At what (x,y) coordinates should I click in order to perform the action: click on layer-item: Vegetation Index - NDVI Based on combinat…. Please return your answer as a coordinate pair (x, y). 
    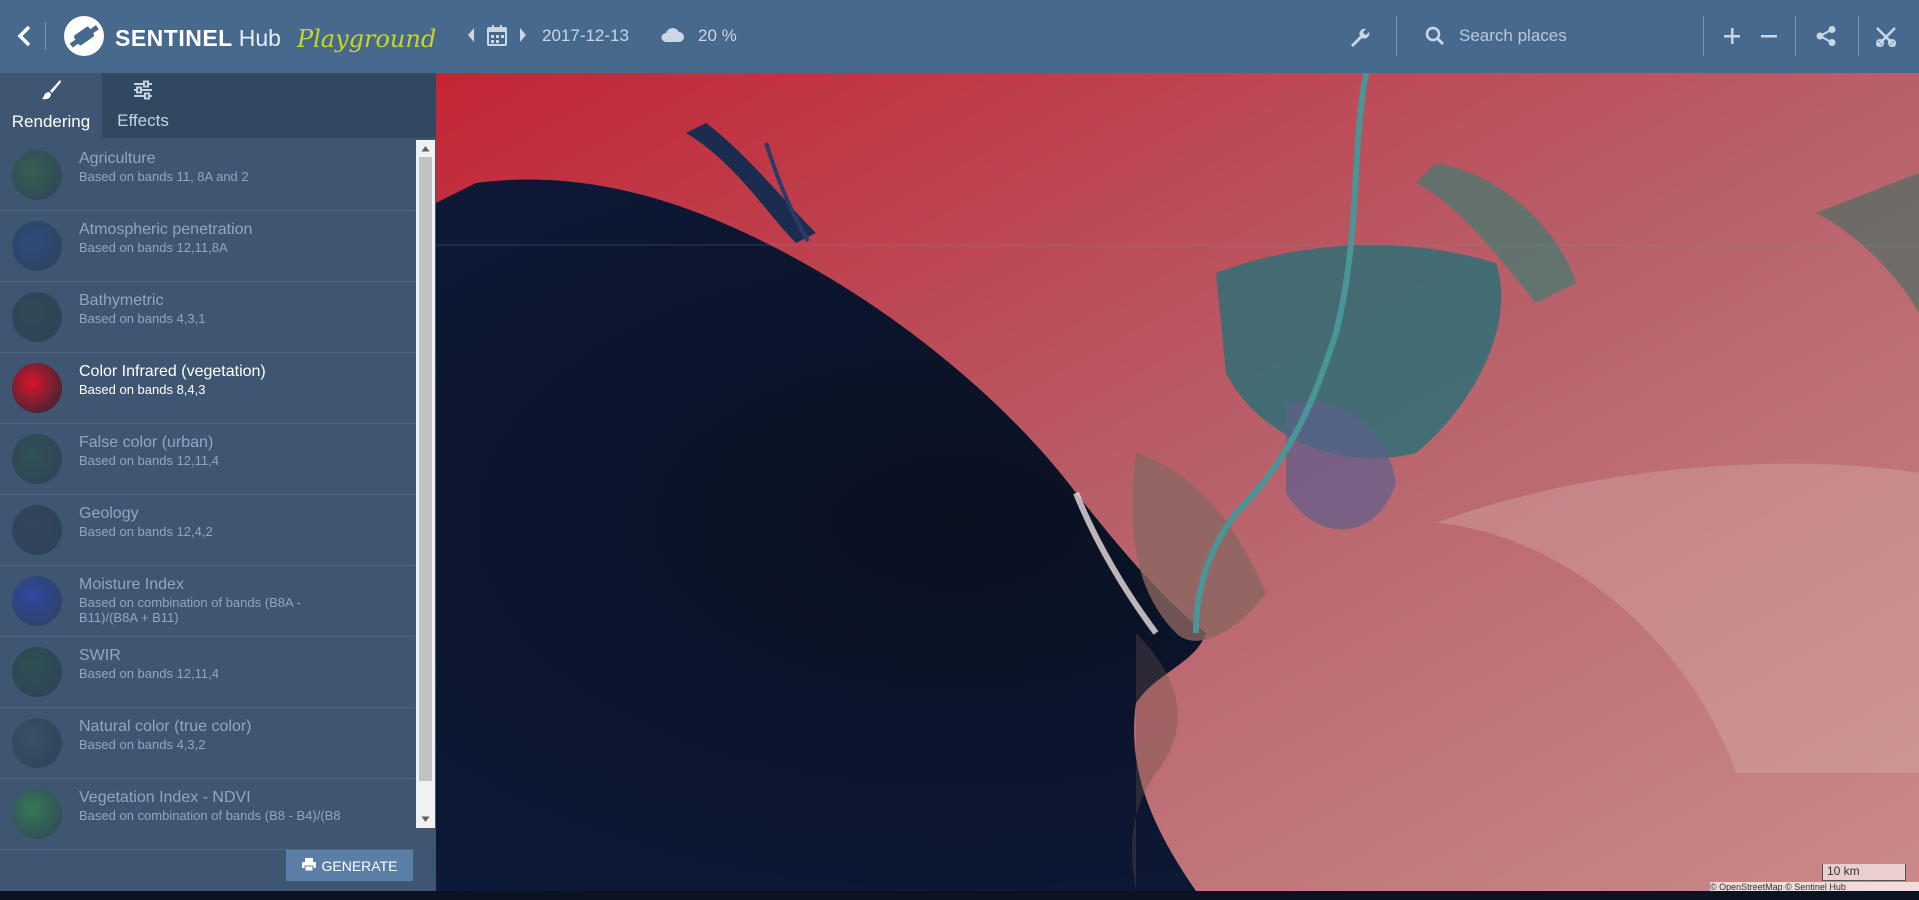
    Looking at the image, I should click on (207, 814).